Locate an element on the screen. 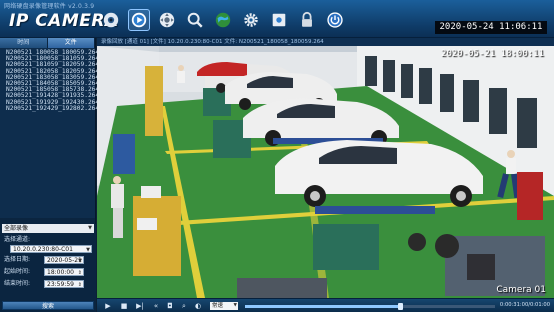 The height and width of the screenshot is (312, 554). network-button is located at coordinates (223, 20).